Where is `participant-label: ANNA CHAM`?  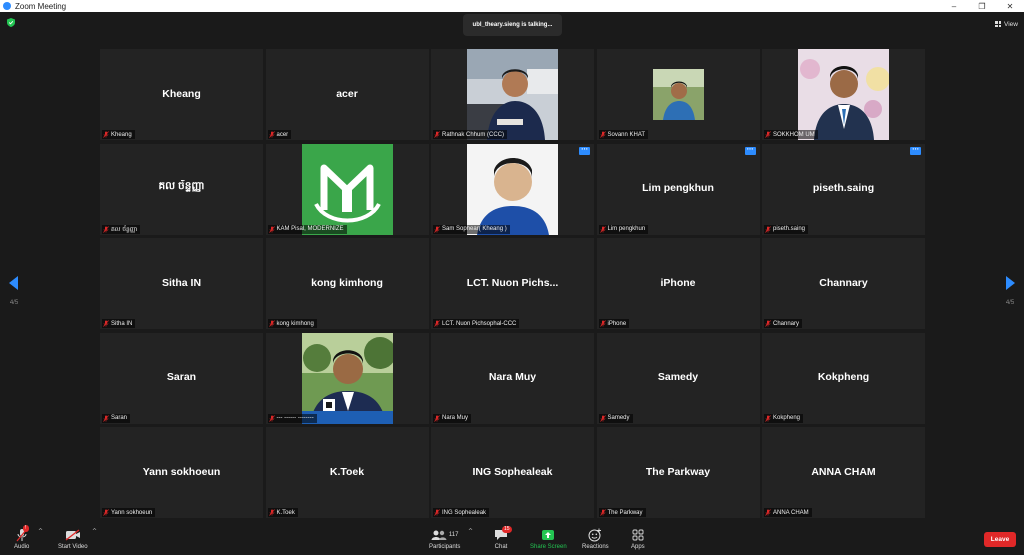
participant-label: ANNA CHAM is located at coordinates (788, 512).